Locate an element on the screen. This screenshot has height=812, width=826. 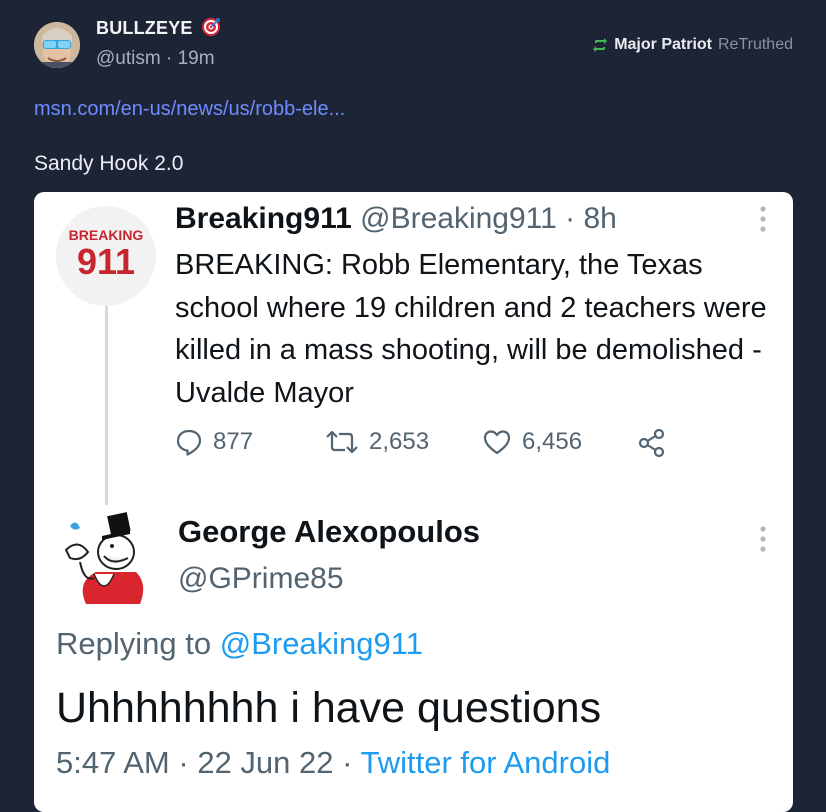
breaking911-logo: BREAKING 911 is located at coordinates (106, 256).